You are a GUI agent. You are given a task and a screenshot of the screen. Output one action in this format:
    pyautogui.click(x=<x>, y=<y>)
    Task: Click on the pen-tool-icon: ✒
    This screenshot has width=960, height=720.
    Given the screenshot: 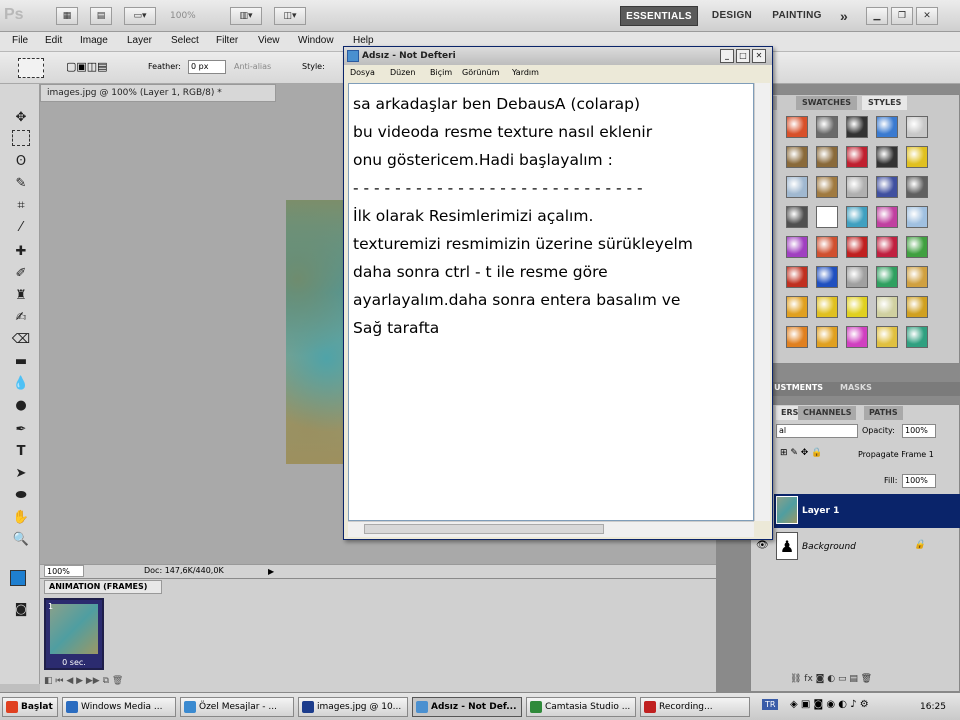 What is the action you would take?
    pyautogui.click(x=21, y=430)
    